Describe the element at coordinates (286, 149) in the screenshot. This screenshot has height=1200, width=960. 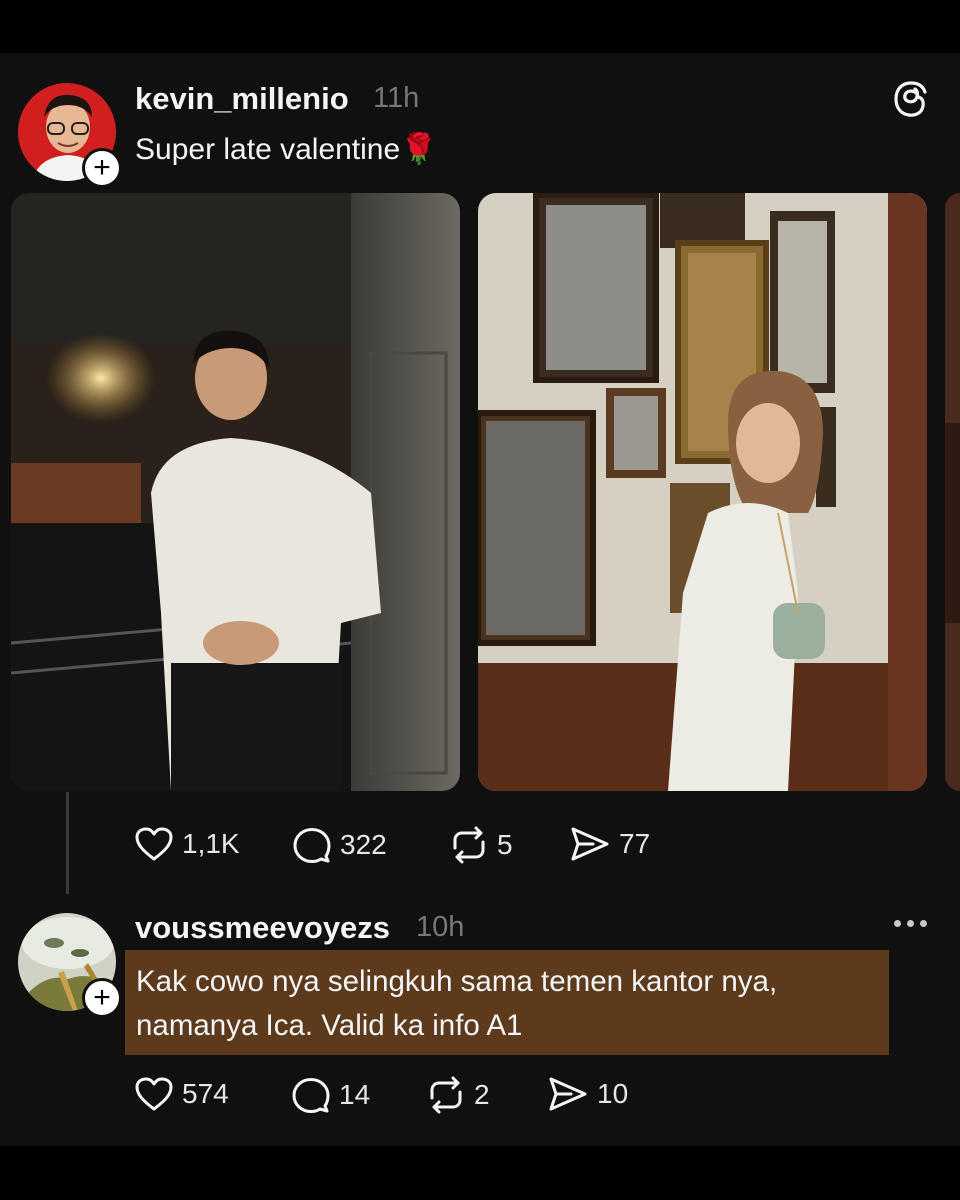
I see `post-caption: Super late valentine🌹` at that location.